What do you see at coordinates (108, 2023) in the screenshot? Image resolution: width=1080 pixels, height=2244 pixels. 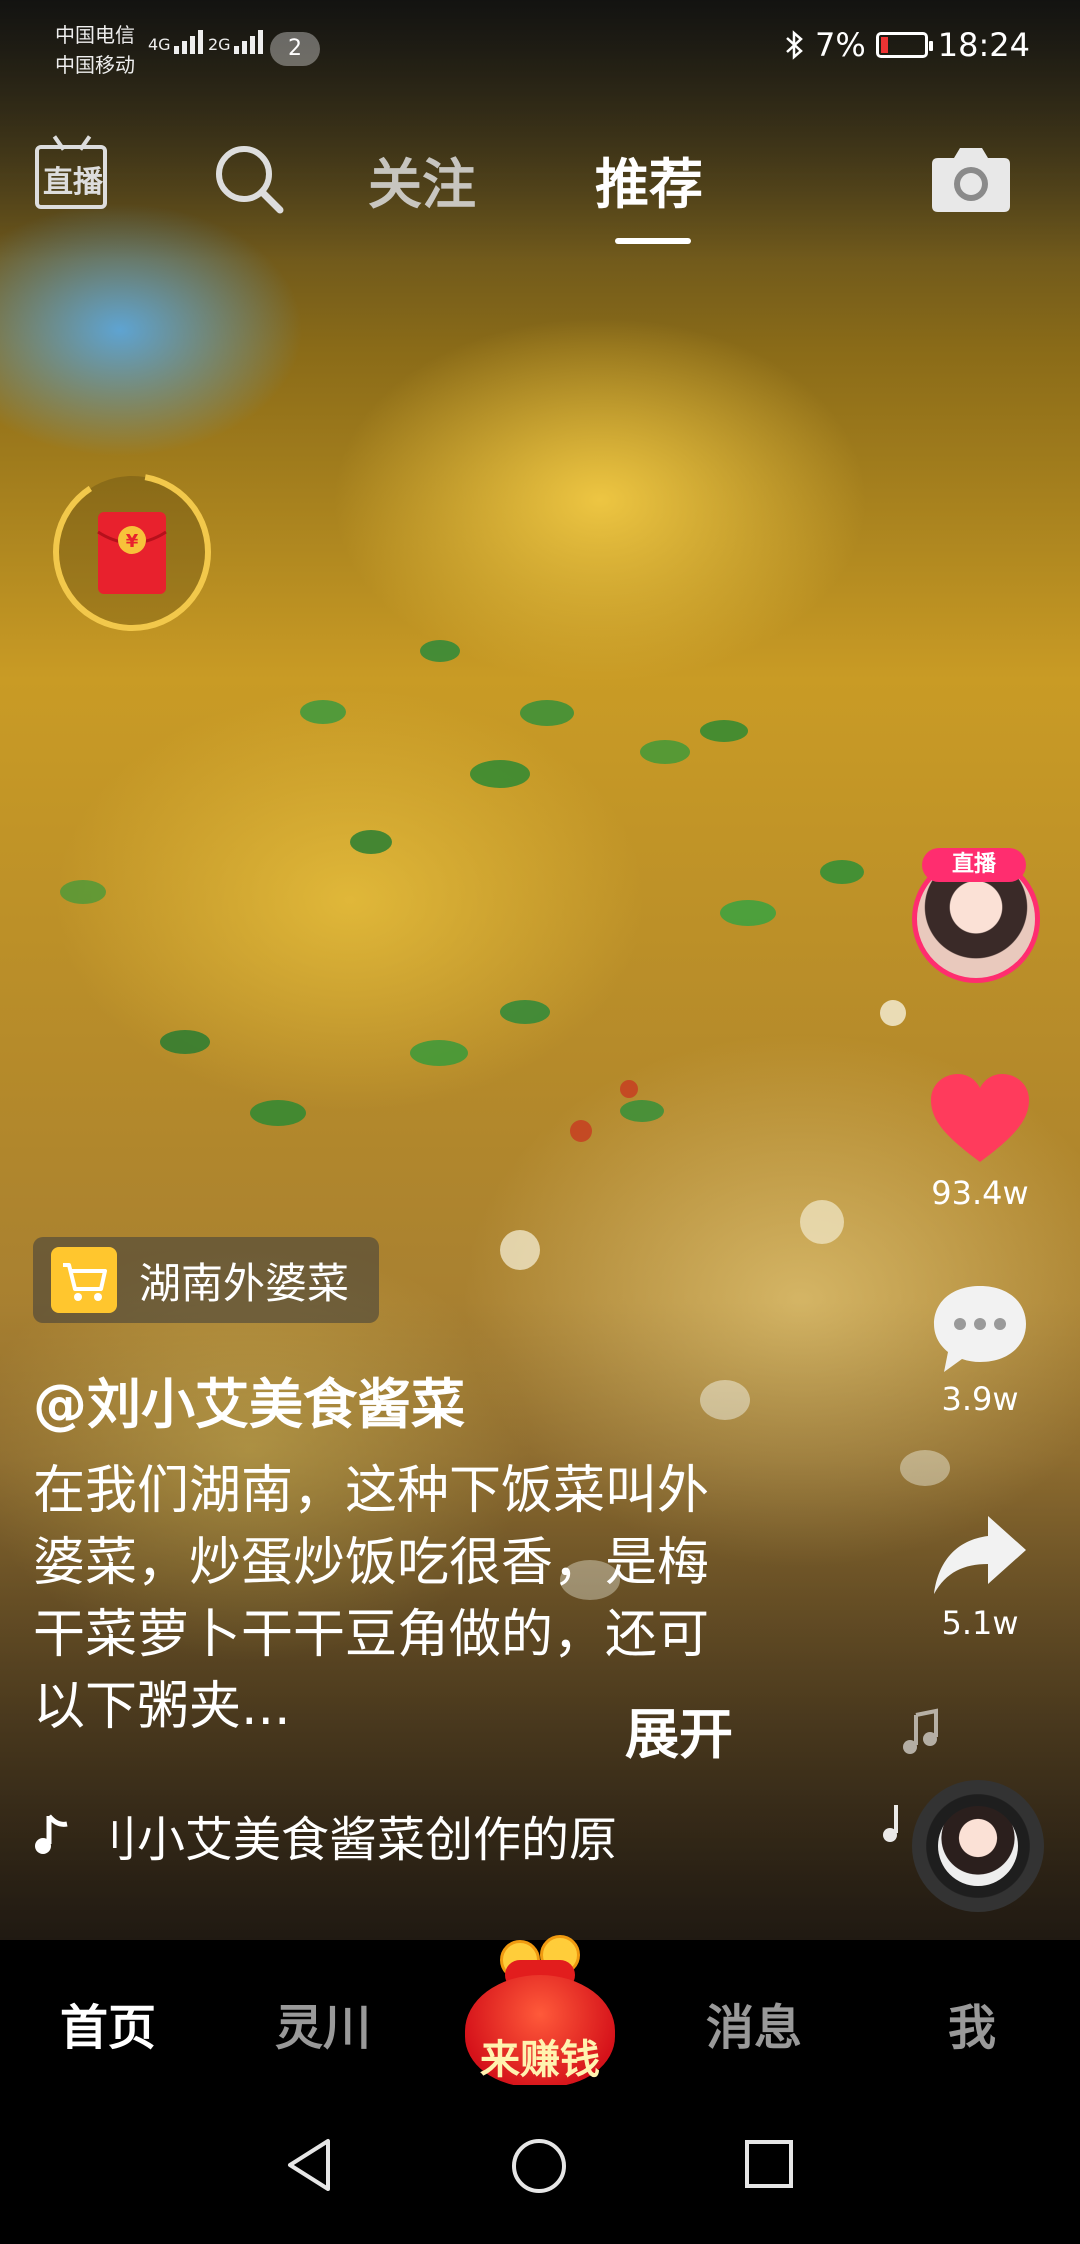 I see `tab-home: 首页` at bounding box center [108, 2023].